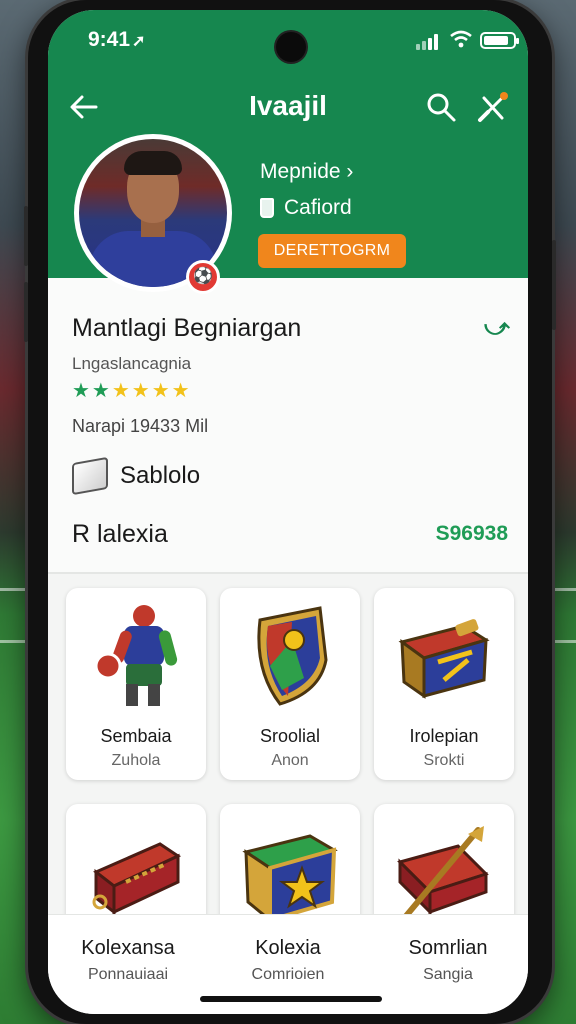 Image resolution: width=576 pixels, height=1024 pixels. Describe the element at coordinates (444, 659) in the screenshot. I see `treasure-chest-icon` at that location.